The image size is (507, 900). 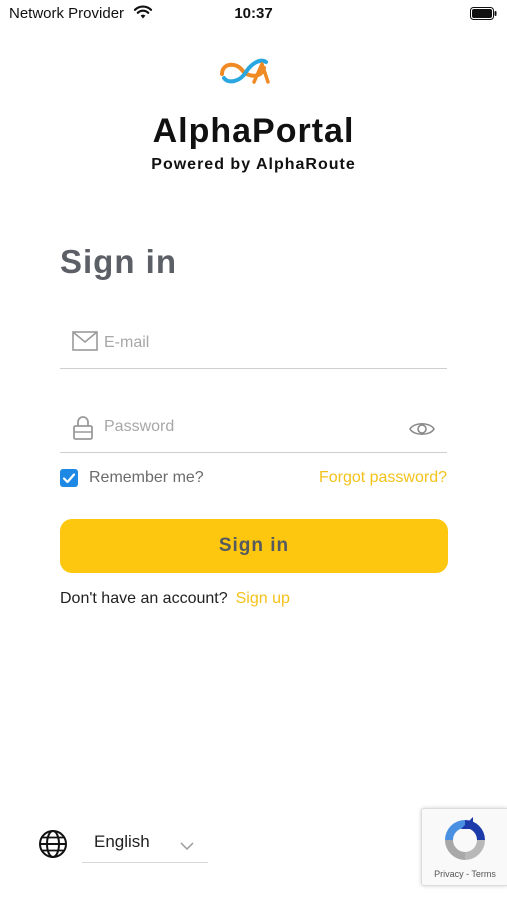 I want to click on email-input, so click(x=249, y=343).